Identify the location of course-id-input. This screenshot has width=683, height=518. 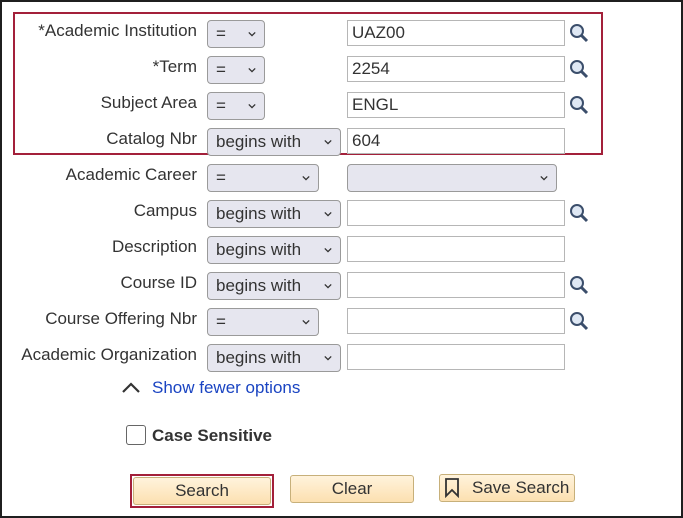
(456, 285).